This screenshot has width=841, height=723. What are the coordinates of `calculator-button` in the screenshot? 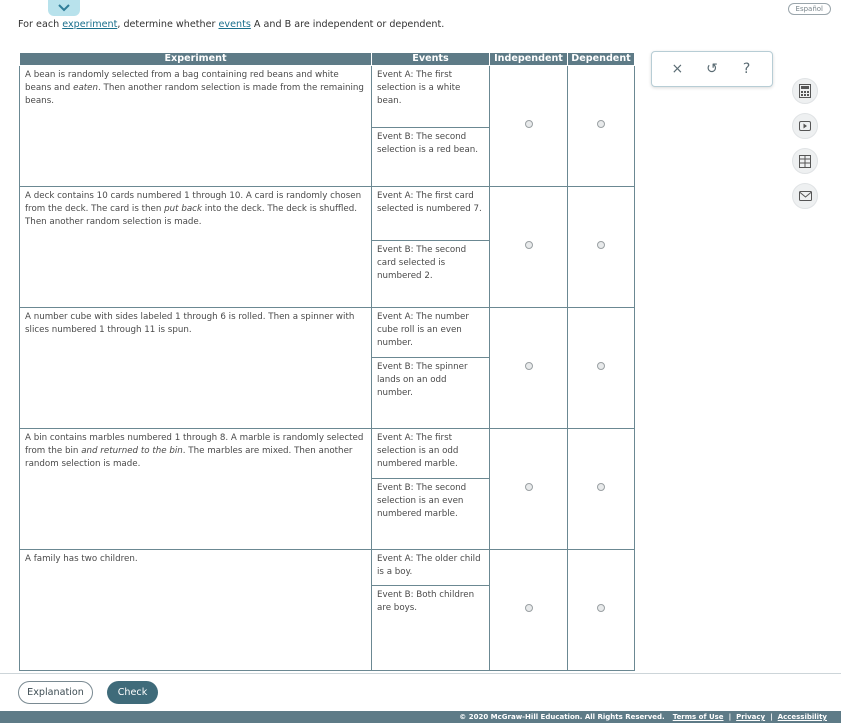 It's located at (805, 91).